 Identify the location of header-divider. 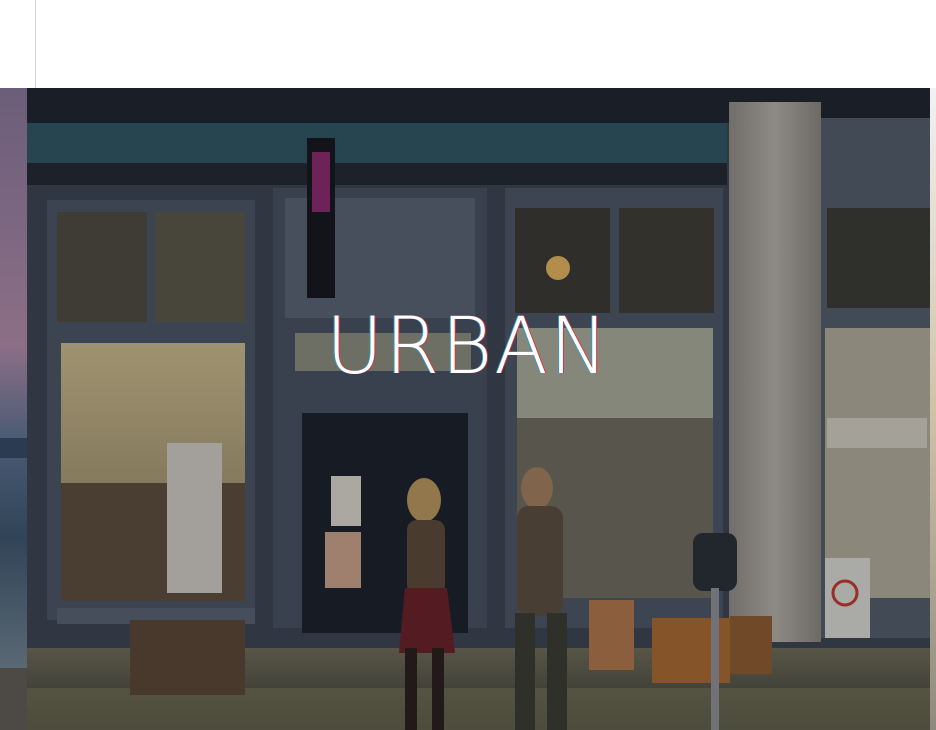
(35, 44).